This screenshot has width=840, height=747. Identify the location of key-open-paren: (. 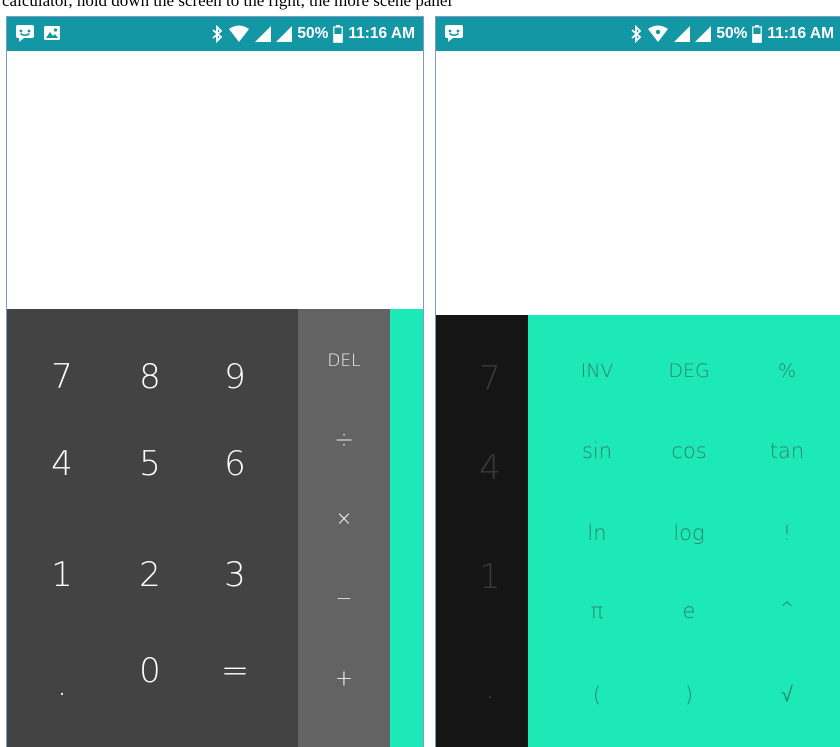
(597, 695).